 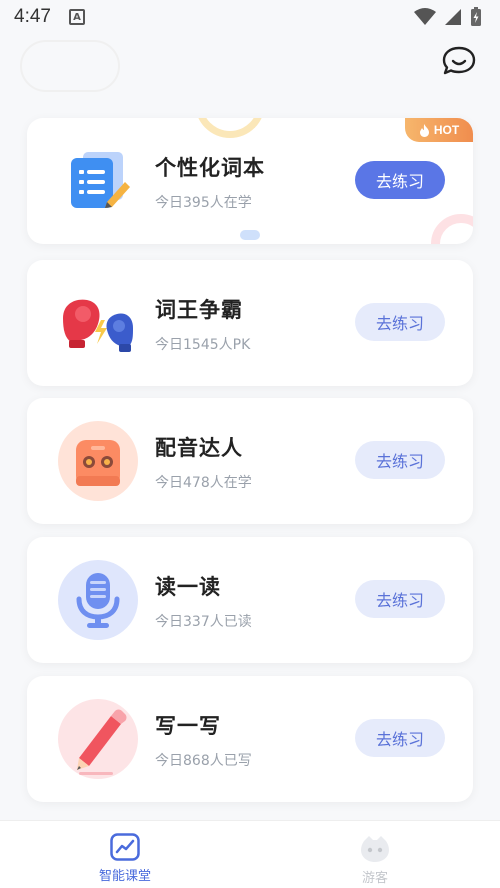 I want to click on notebook-icon, so click(x=98, y=181).